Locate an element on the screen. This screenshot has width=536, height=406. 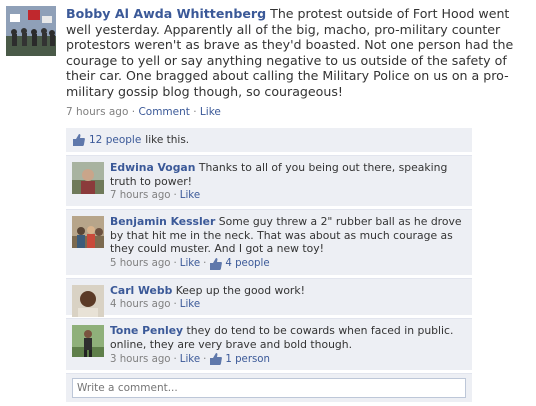
comment-timestamp: 4 hours ago is located at coordinates (140, 304).